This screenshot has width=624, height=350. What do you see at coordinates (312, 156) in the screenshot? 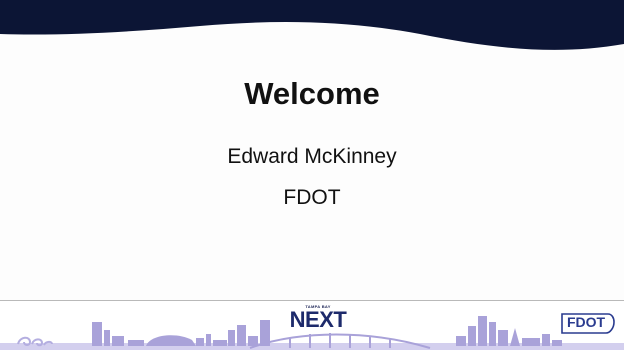
I see `presenter-name: Edward McKinney` at bounding box center [312, 156].